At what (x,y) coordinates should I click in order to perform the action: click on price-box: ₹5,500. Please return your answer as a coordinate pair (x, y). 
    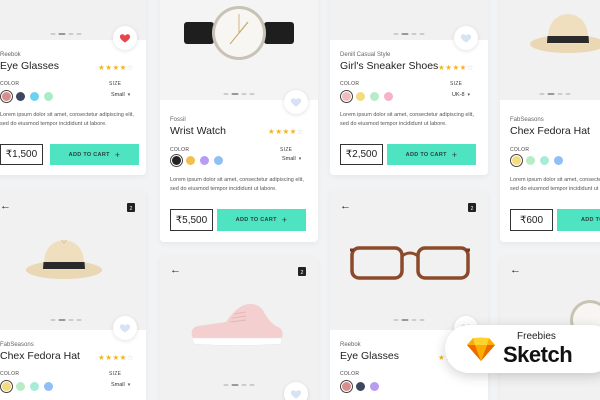
    Looking at the image, I should click on (191, 220).